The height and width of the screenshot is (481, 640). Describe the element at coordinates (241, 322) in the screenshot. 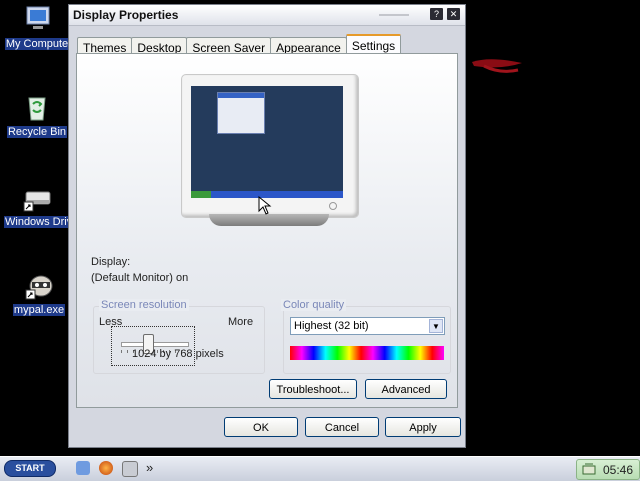

I see `more-label: More` at that location.